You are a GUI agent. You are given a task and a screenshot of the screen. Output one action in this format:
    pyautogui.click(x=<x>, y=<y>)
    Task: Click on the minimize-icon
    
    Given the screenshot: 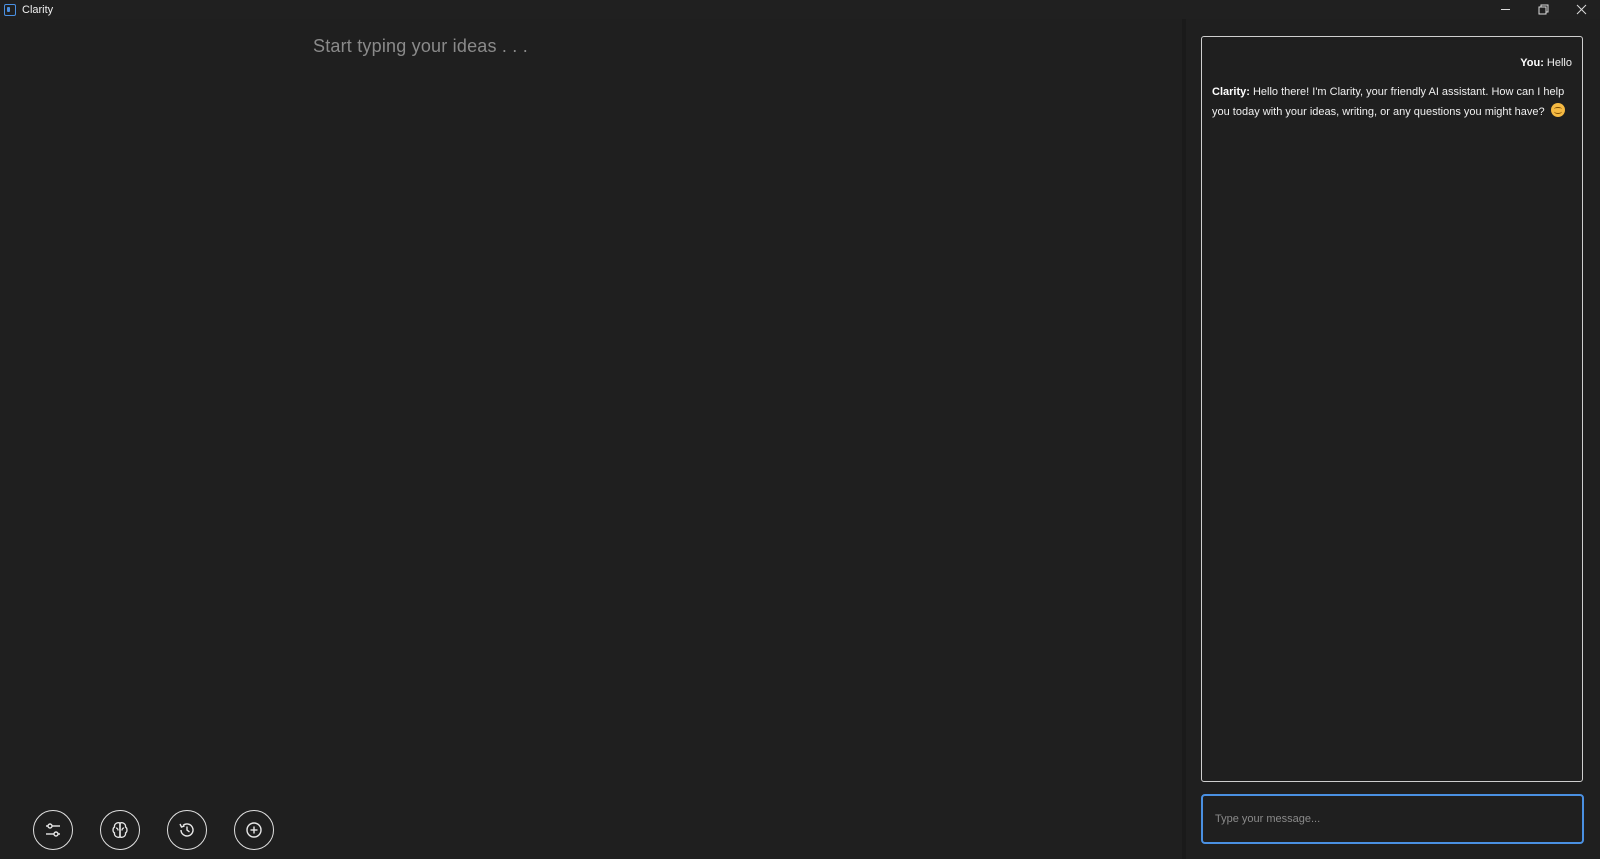 What is the action you would take?
    pyautogui.click(x=1505, y=9)
    